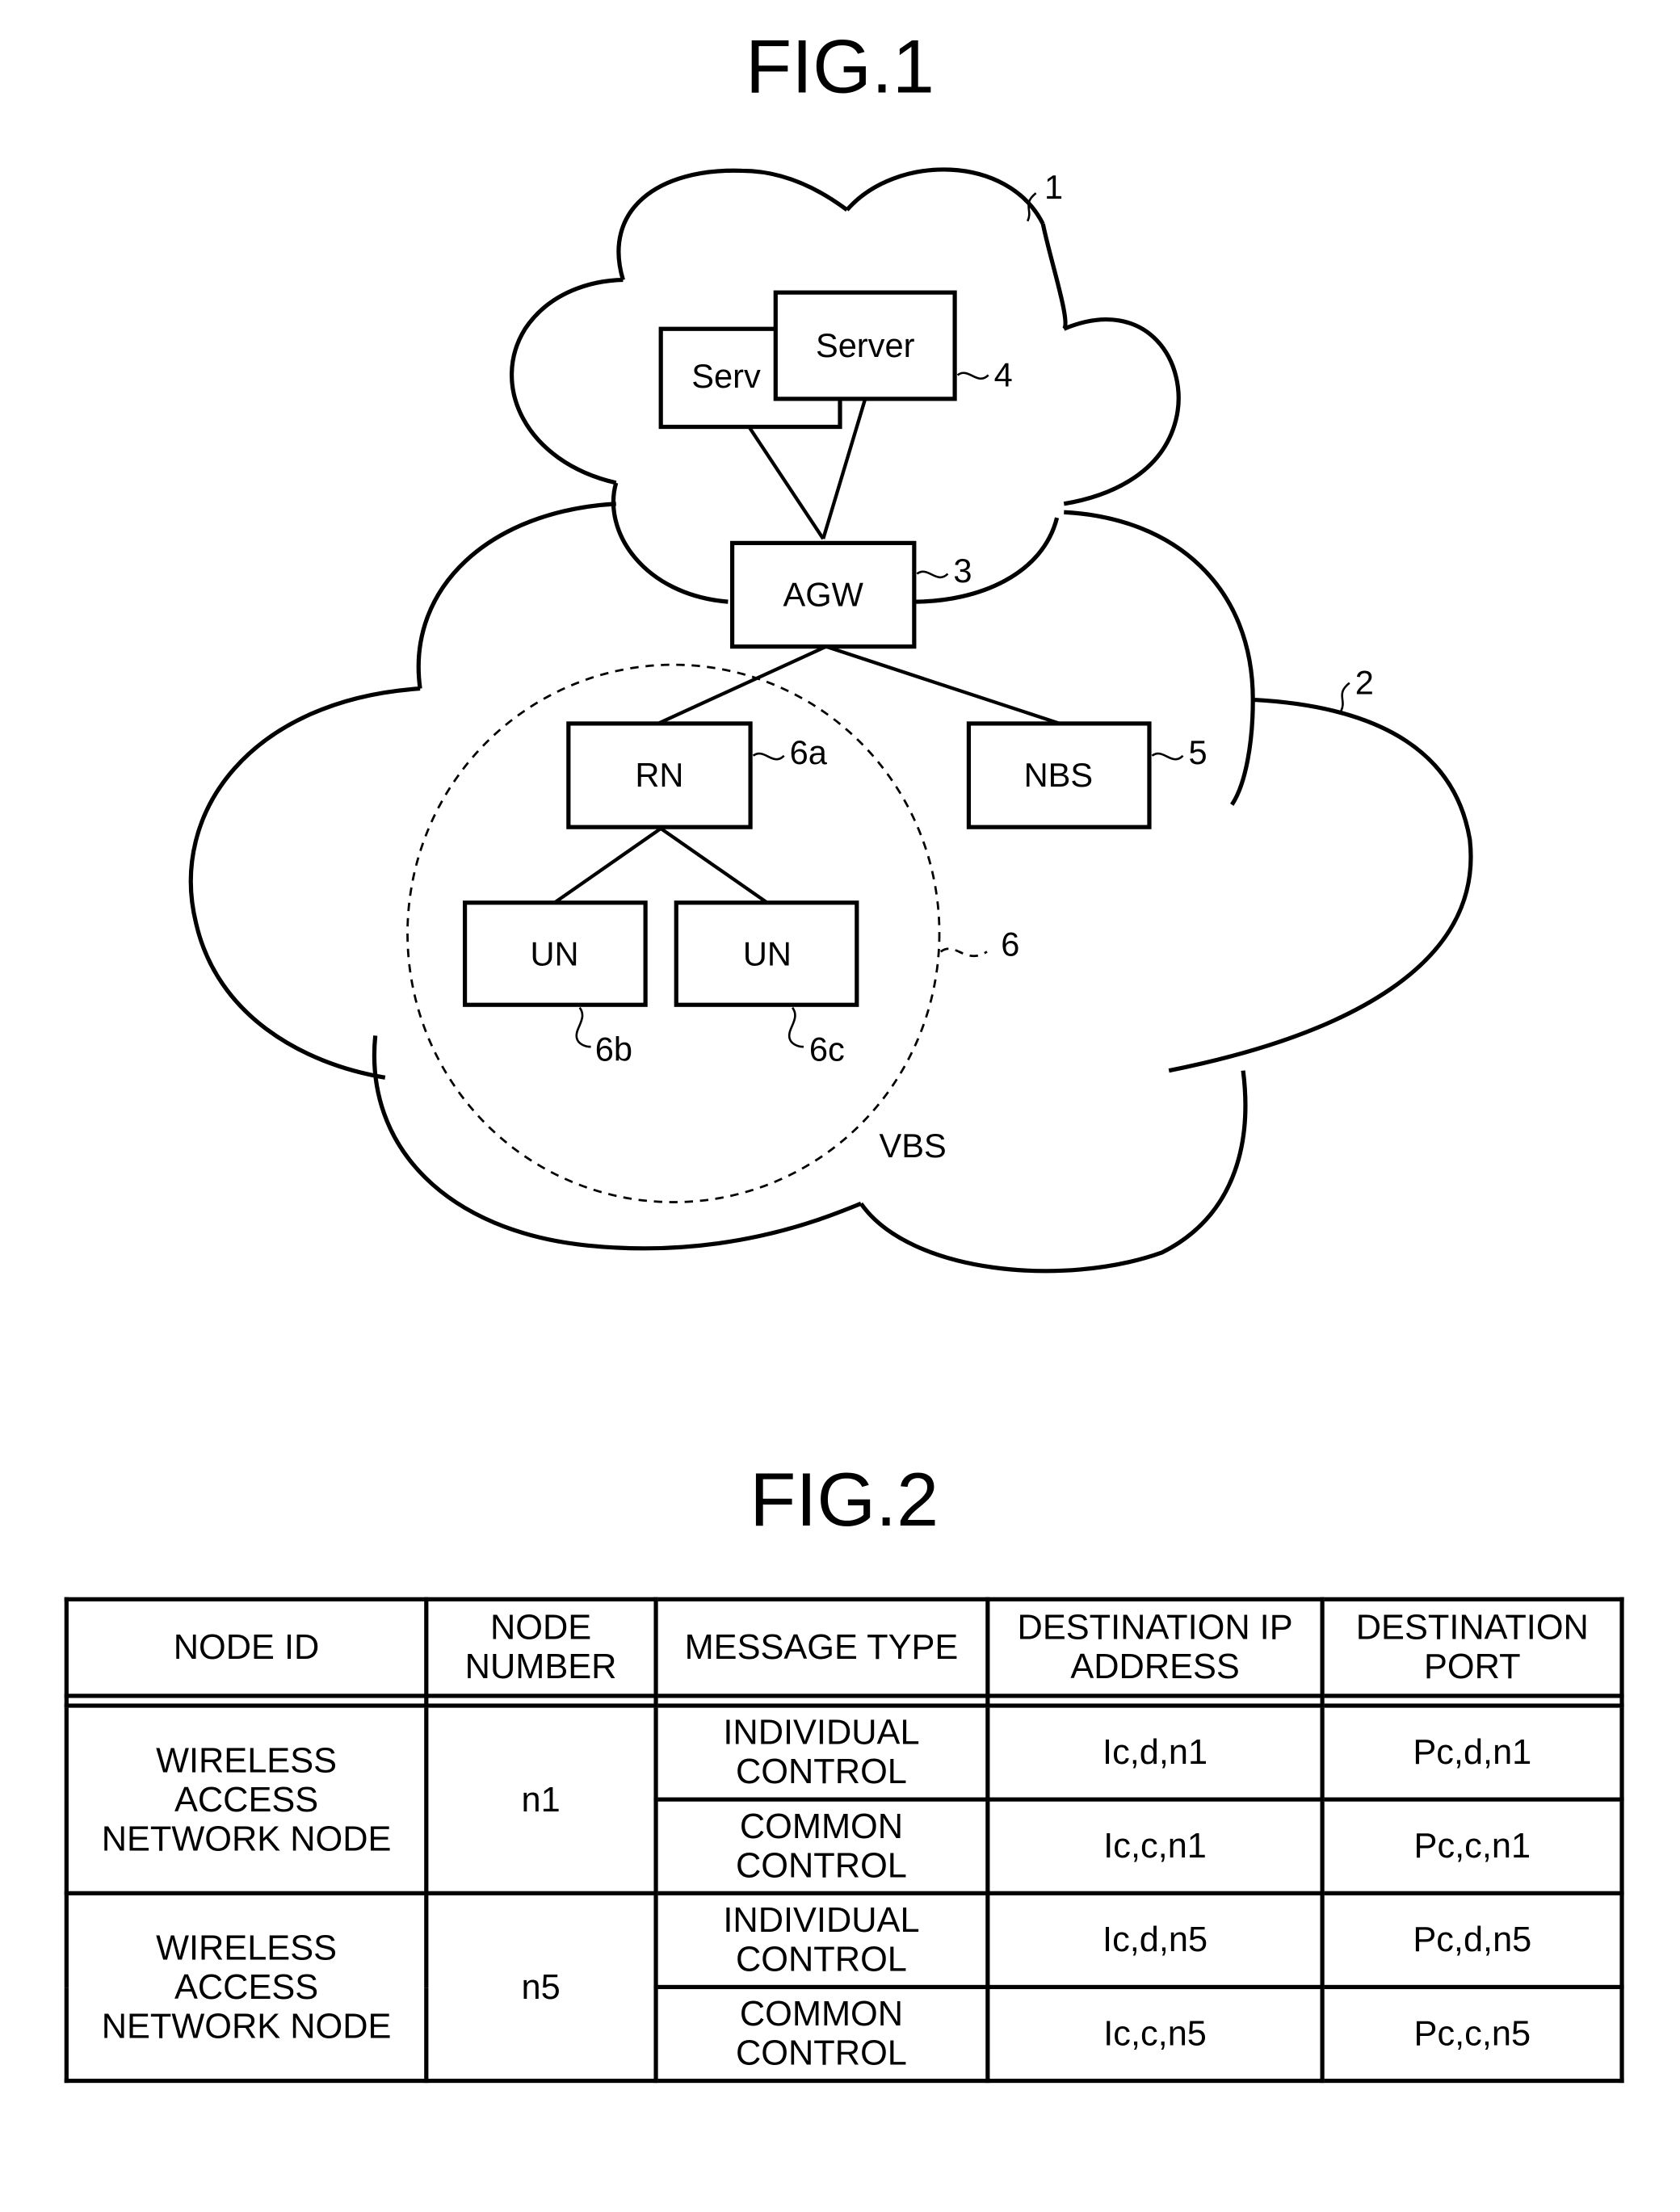  Describe the element at coordinates (1197, 752) in the screenshot. I see `ref-nbs: 5` at that location.